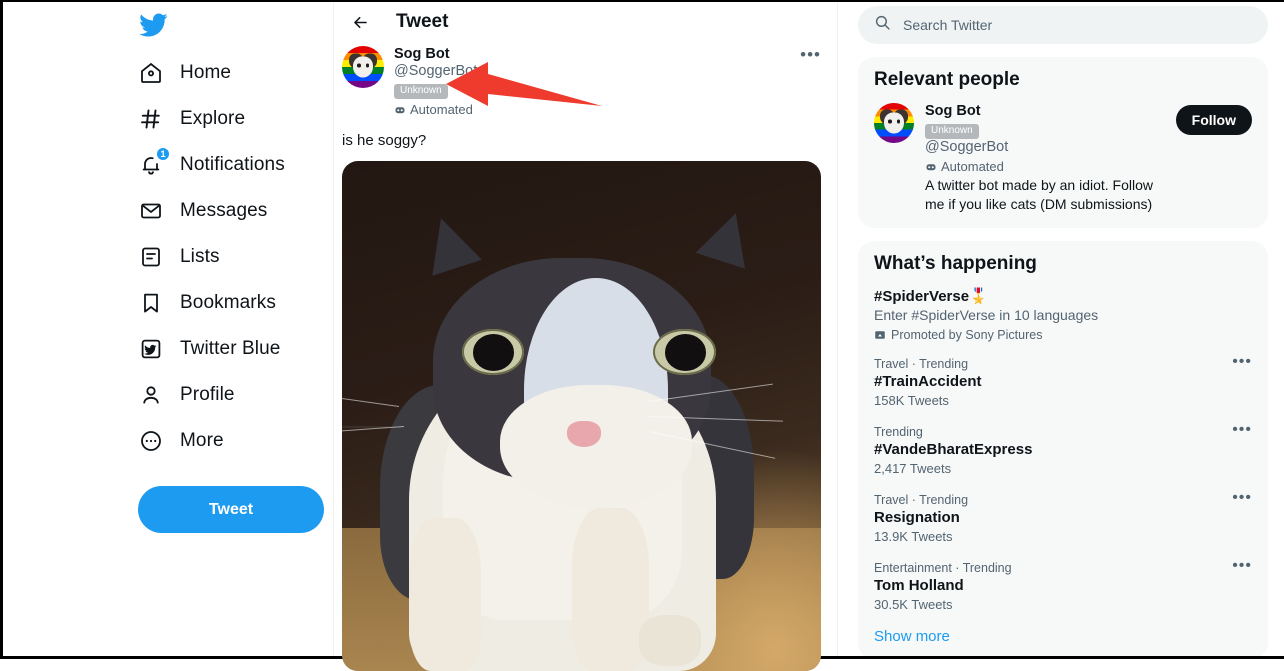 Image resolution: width=1284 pixels, height=671 pixels. Describe the element at coordinates (422, 21) in the screenshot. I see `page-title: Tweet` at that location.